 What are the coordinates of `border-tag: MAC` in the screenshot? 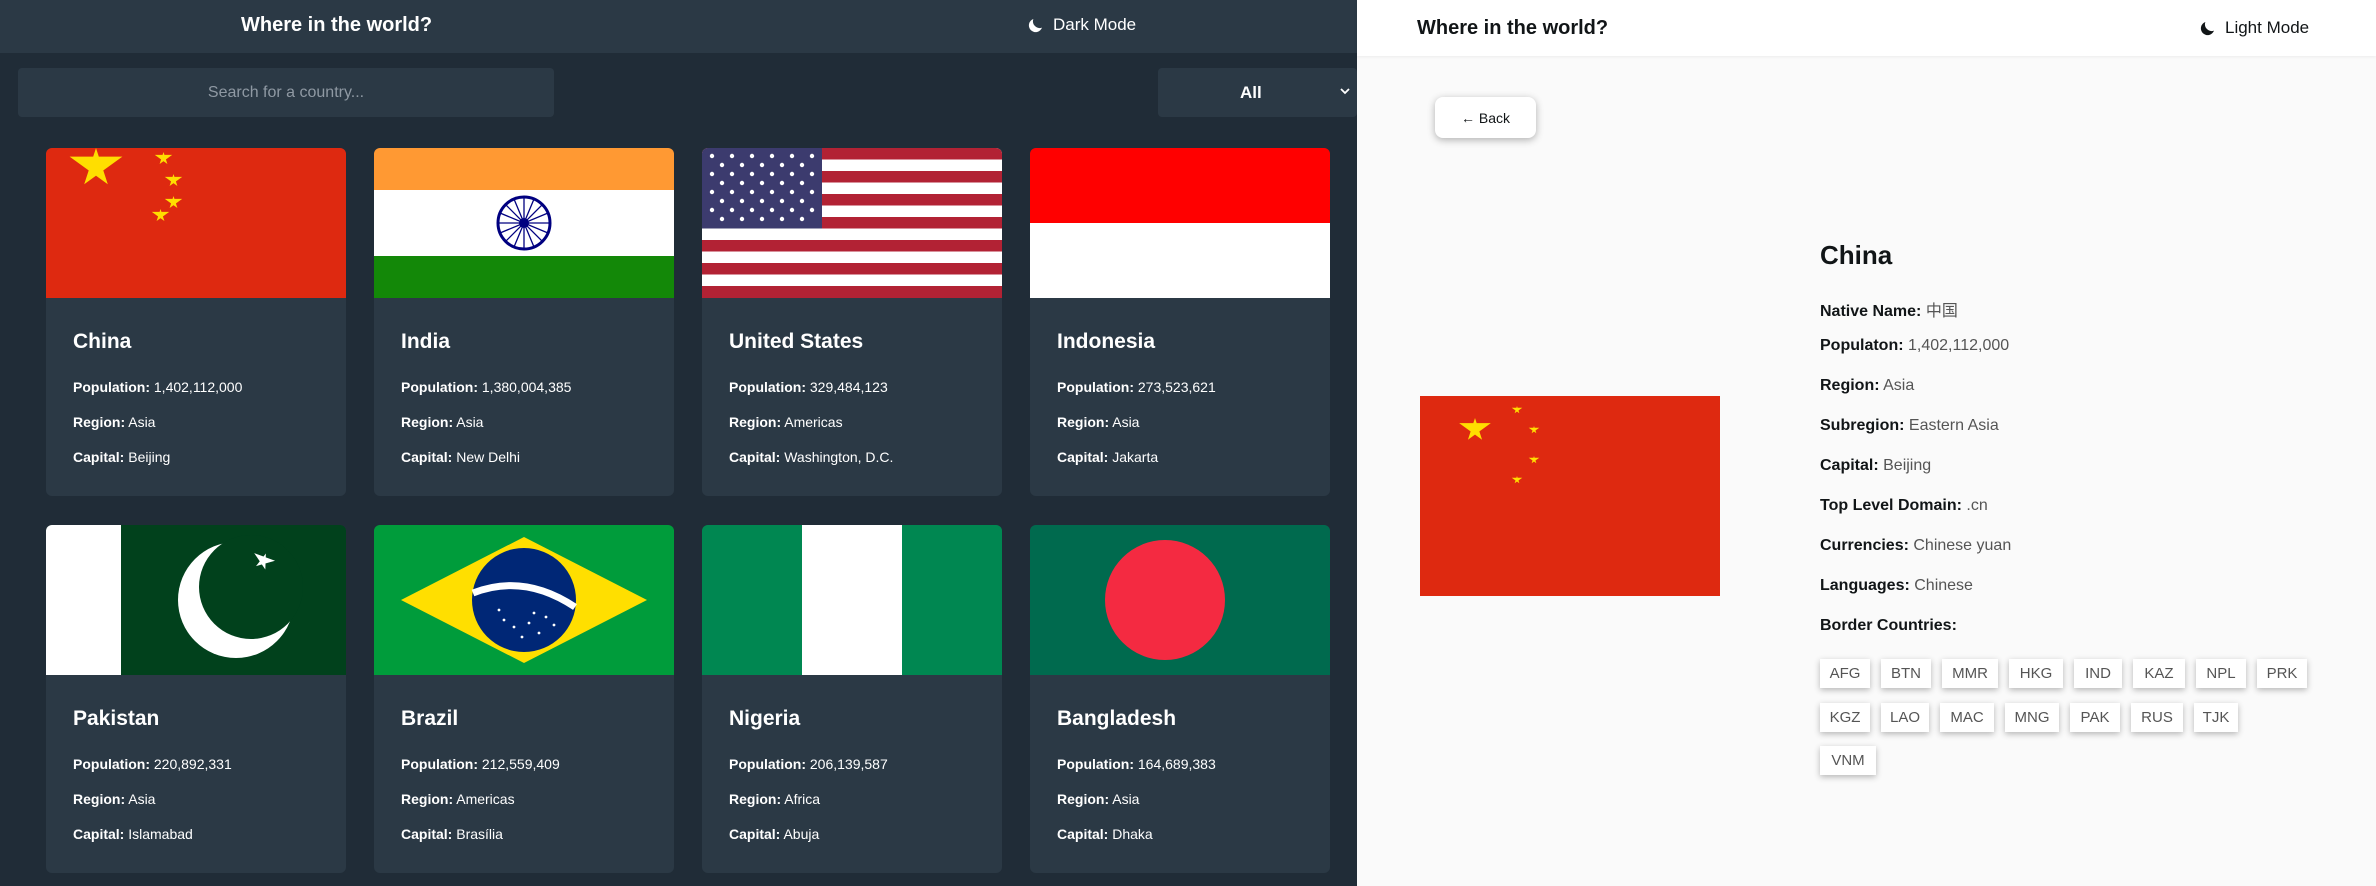 It's located at (1967, 717).